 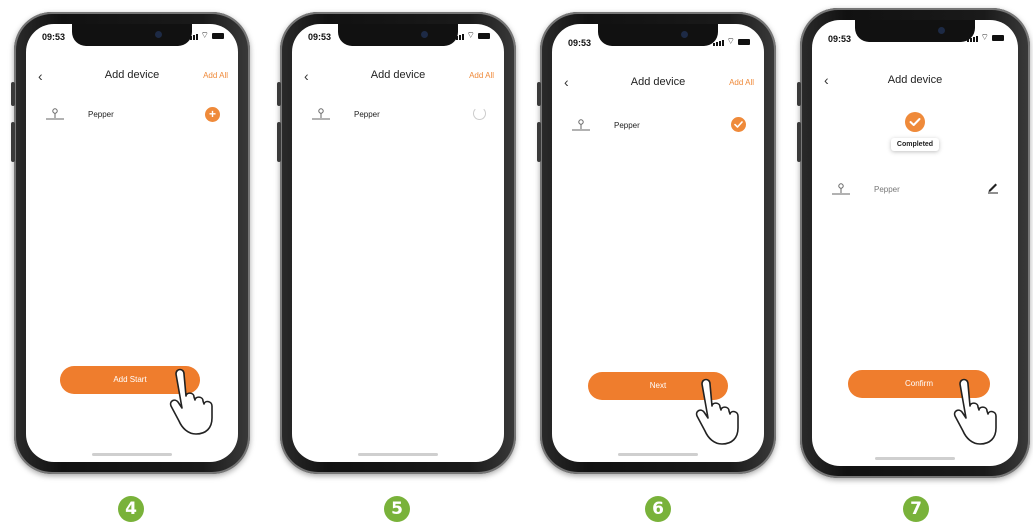 I want to click on edit-pencil-icon, so click(x=993, y=187).